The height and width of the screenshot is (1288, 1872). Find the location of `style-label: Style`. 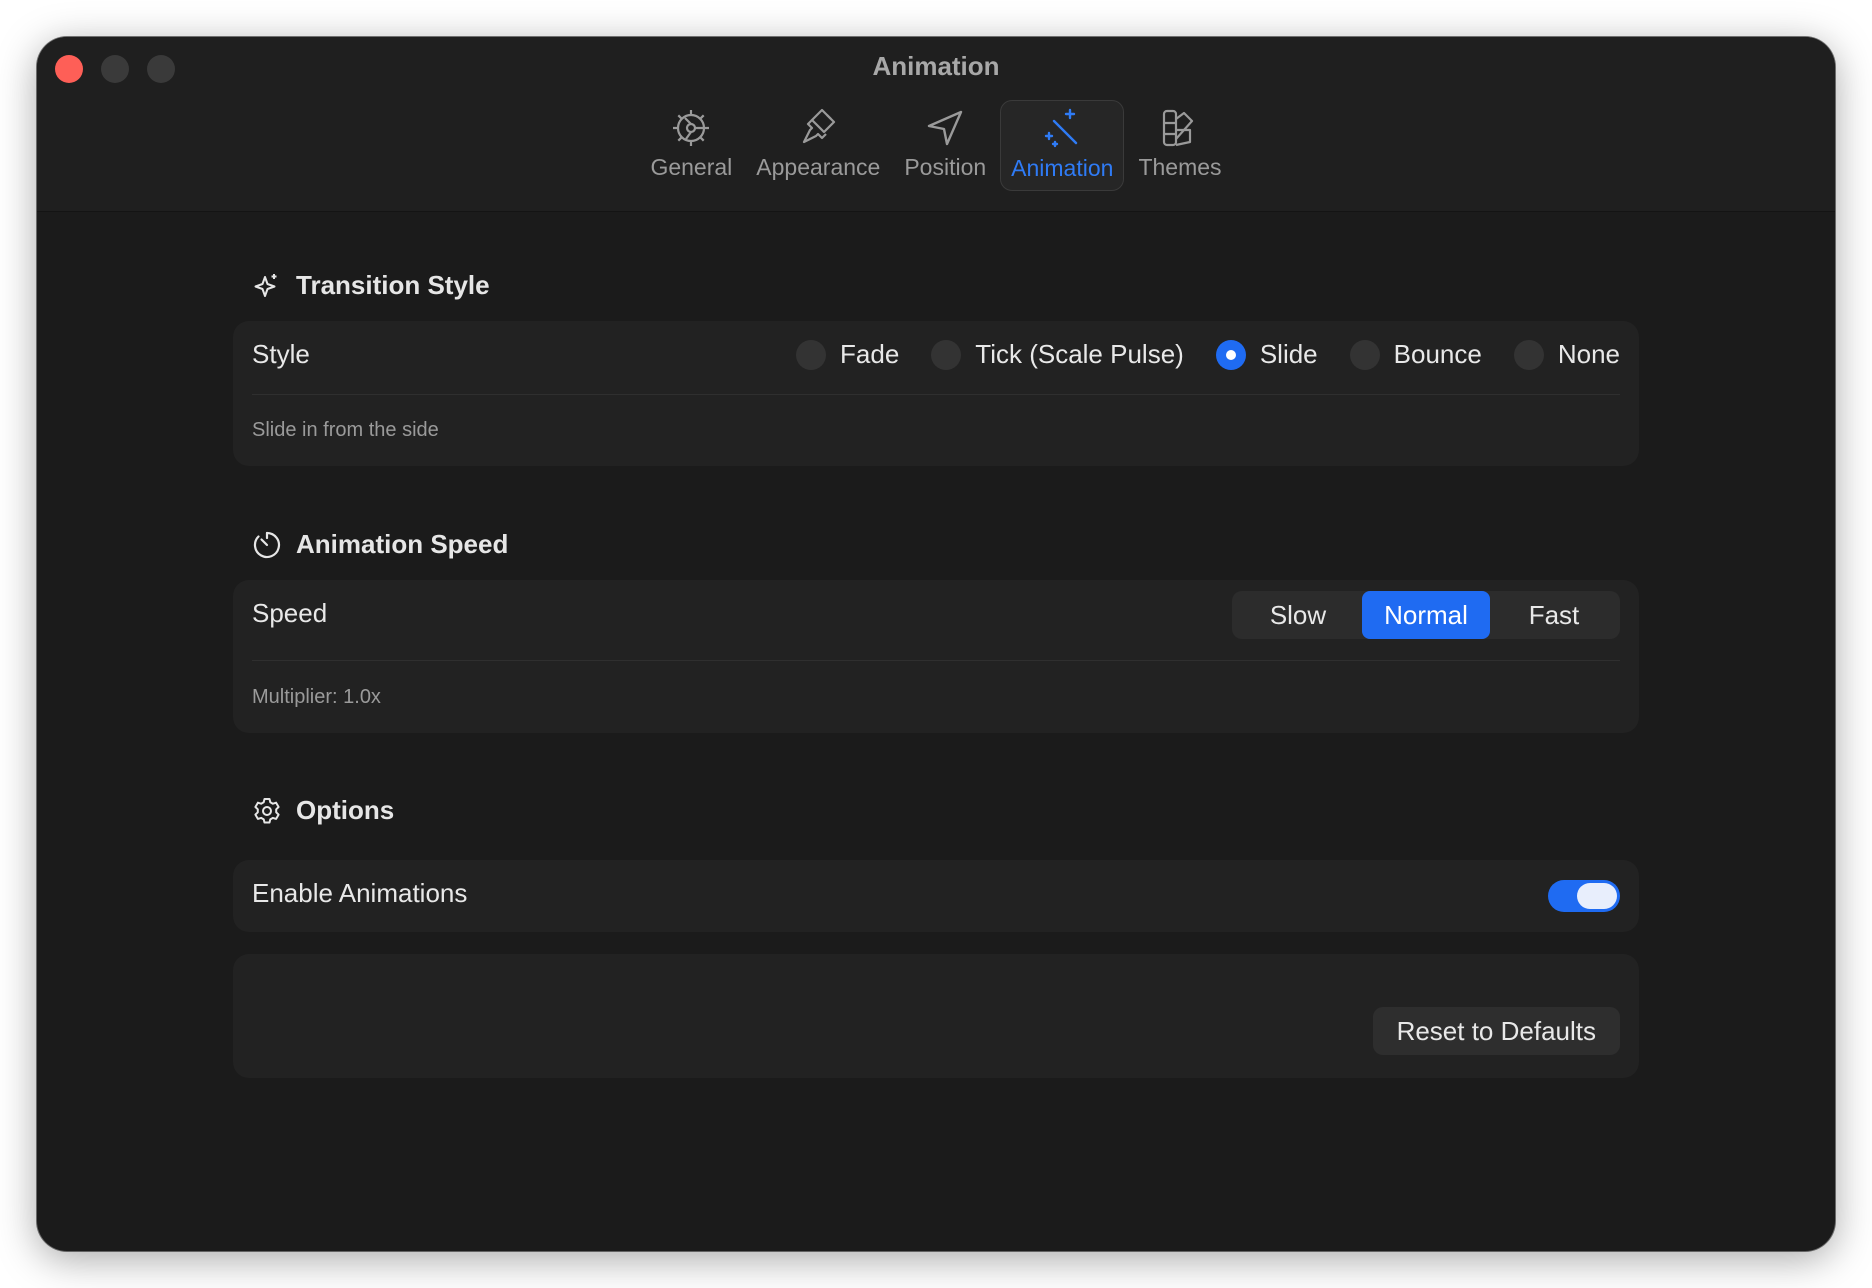

style-label: Style is located at coordinates (281, 354).